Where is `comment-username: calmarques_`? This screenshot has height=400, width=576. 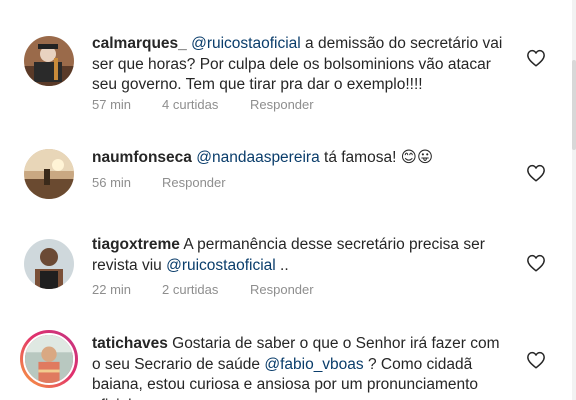 comment-username: calmarques_ is located at coordinates (139, 43).